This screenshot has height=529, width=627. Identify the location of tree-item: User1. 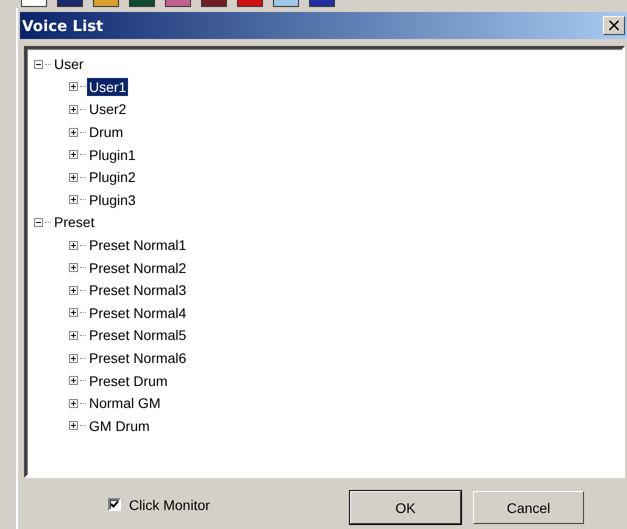
(107, 87).